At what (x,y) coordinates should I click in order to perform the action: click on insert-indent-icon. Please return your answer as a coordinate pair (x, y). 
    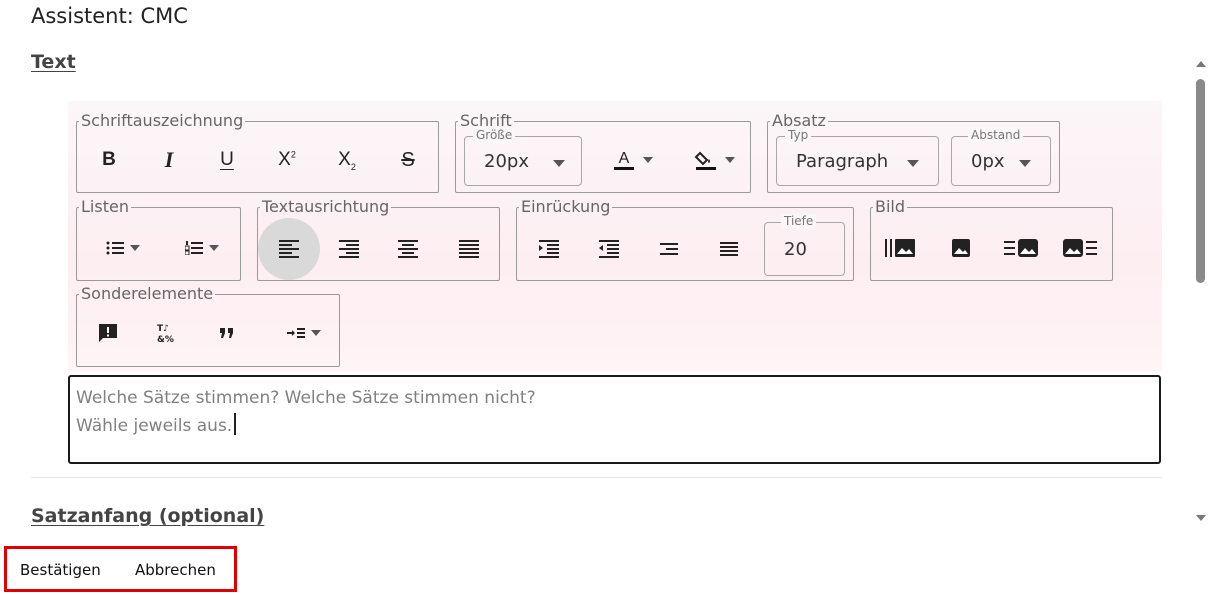
    Looking at the image, I should click on (296, 333).